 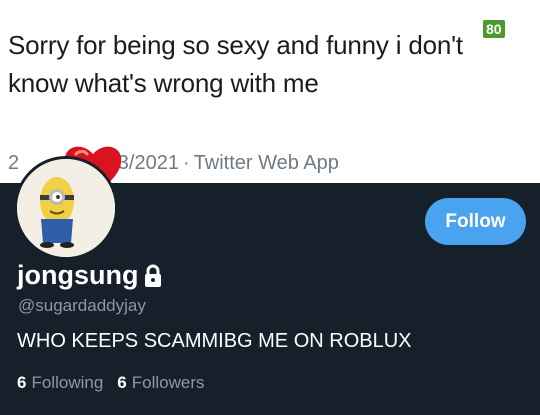 I want to click on corner-badge: 80, so click(x=494, y=29).